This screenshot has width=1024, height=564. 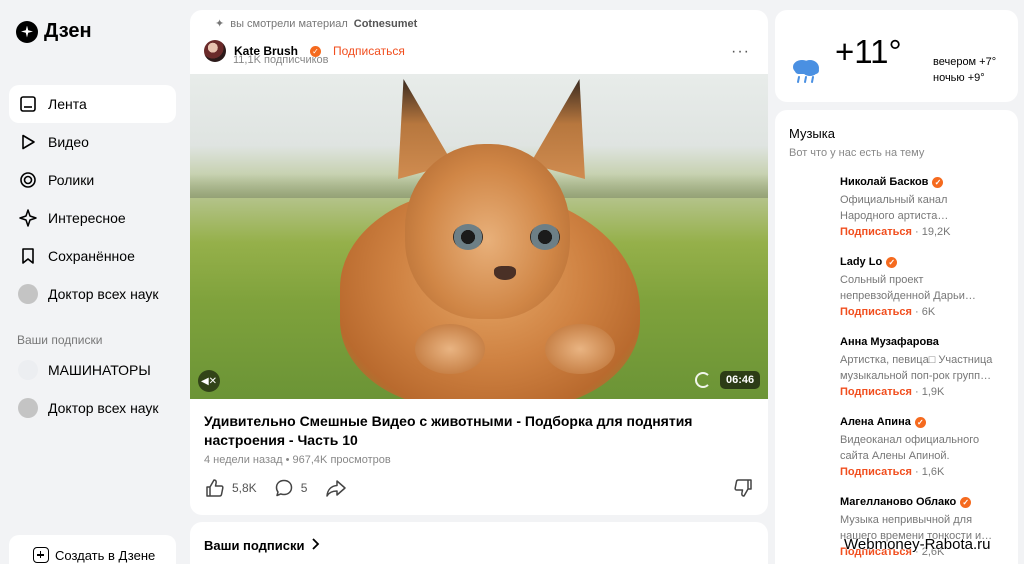 I want to click on sidebar-item-feed: Лента, so click(x=92, y=104).